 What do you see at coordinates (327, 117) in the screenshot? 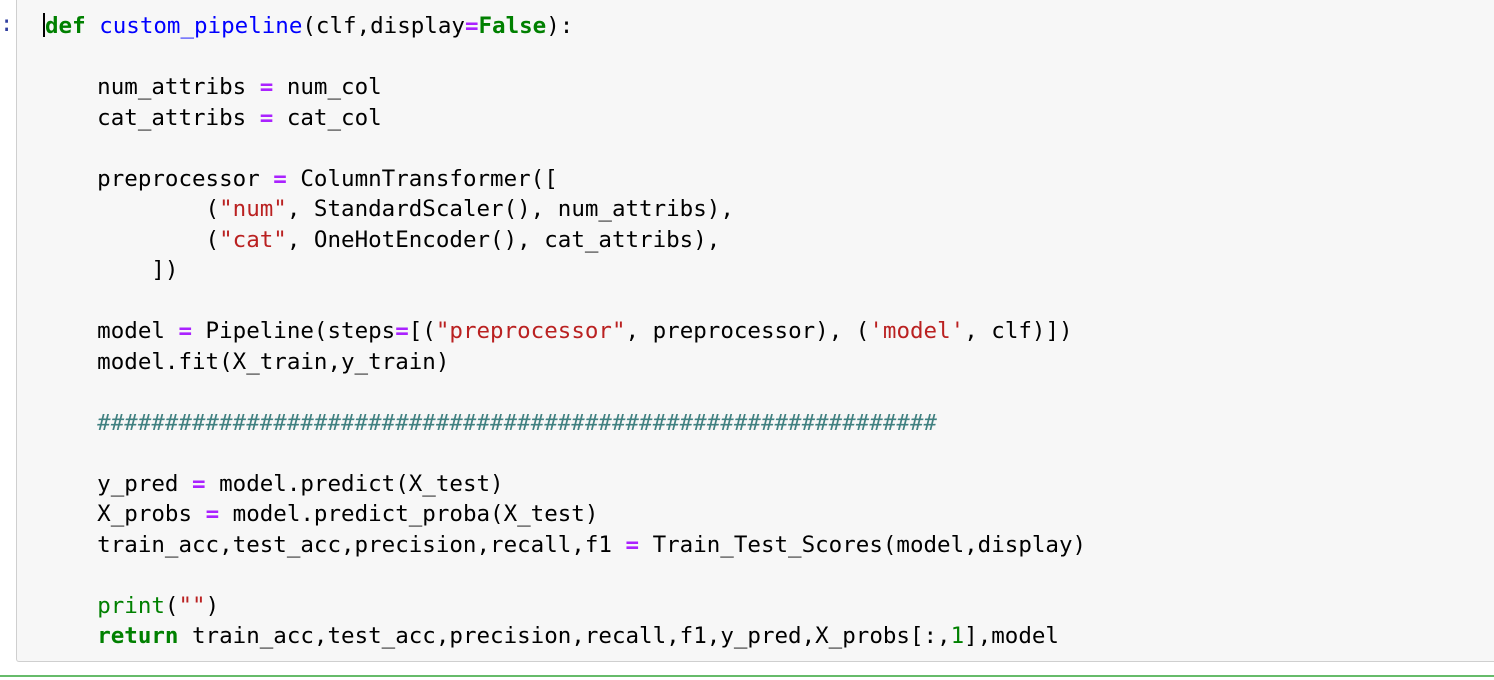
I see `code-token: cat_col` at bounding box center [327, 117].